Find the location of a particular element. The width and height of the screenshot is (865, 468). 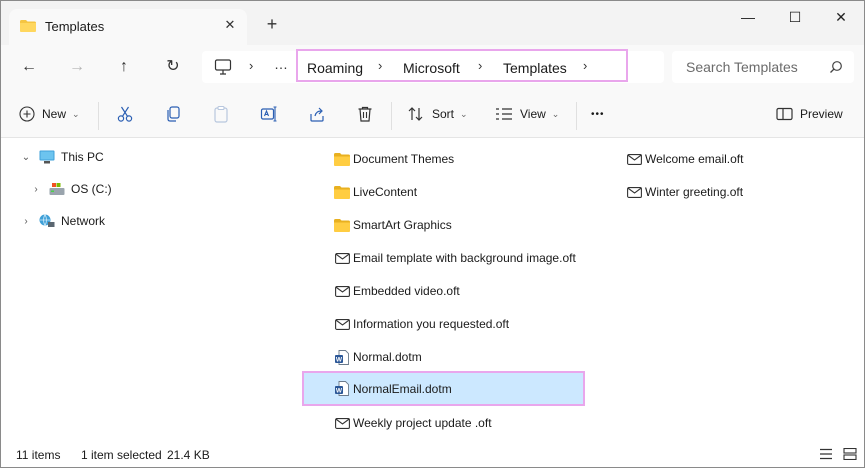

computer-icon is located at coordinates (223, 67).